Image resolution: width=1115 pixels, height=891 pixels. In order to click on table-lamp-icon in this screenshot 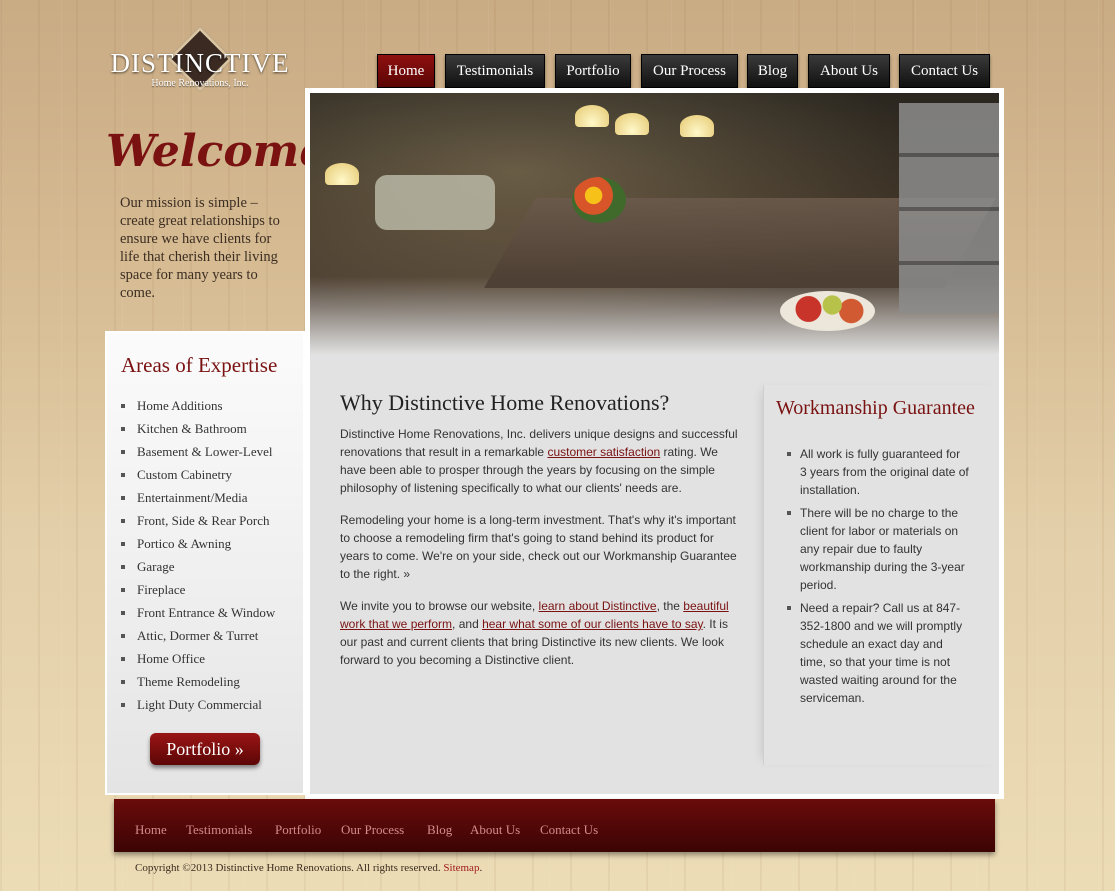, I will do `click(342, 174)`.